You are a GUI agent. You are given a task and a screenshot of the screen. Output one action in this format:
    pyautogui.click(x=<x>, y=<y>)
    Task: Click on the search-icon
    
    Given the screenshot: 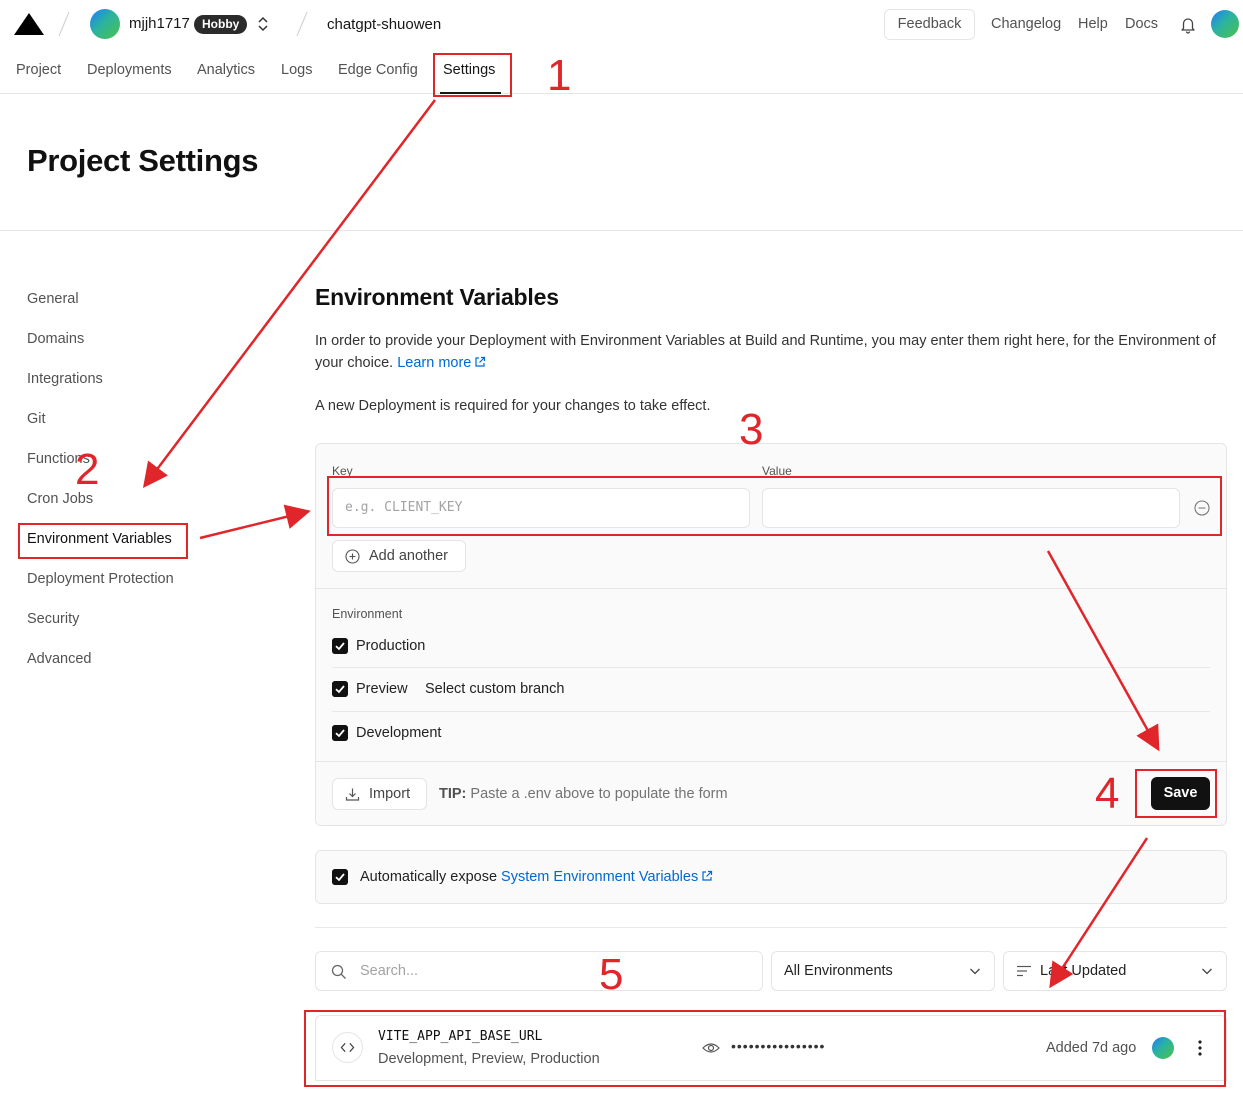 What is the action you would take?
    pyautogui.click(x=338, y=971)
    